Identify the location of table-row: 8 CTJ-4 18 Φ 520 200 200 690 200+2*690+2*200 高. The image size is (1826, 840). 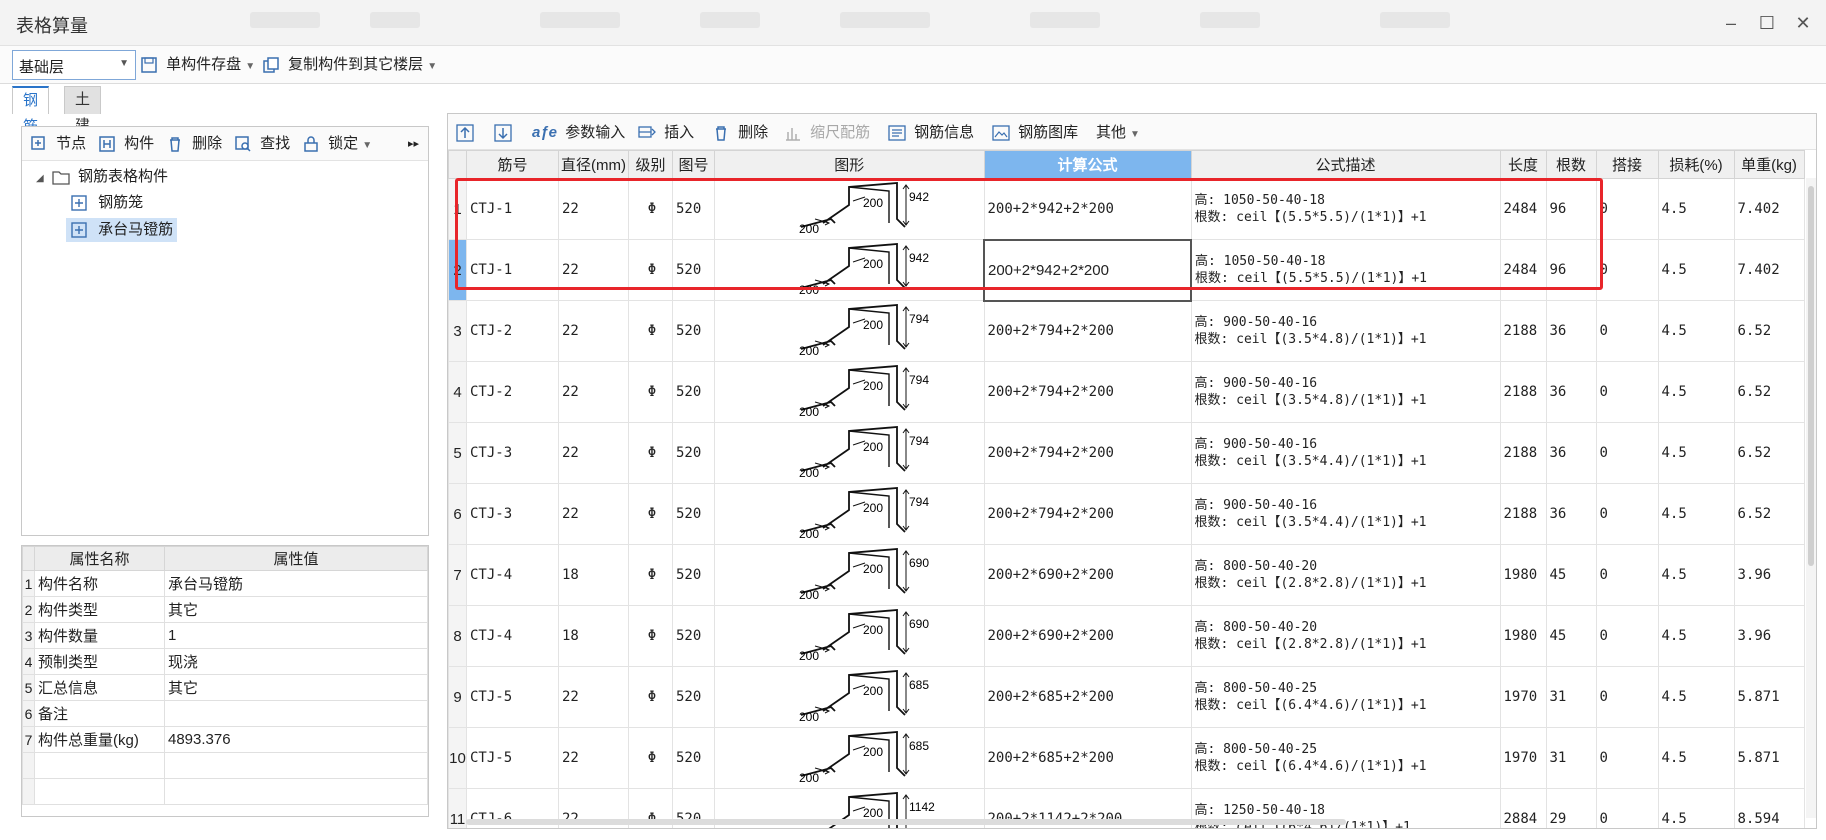
(1126, 636).